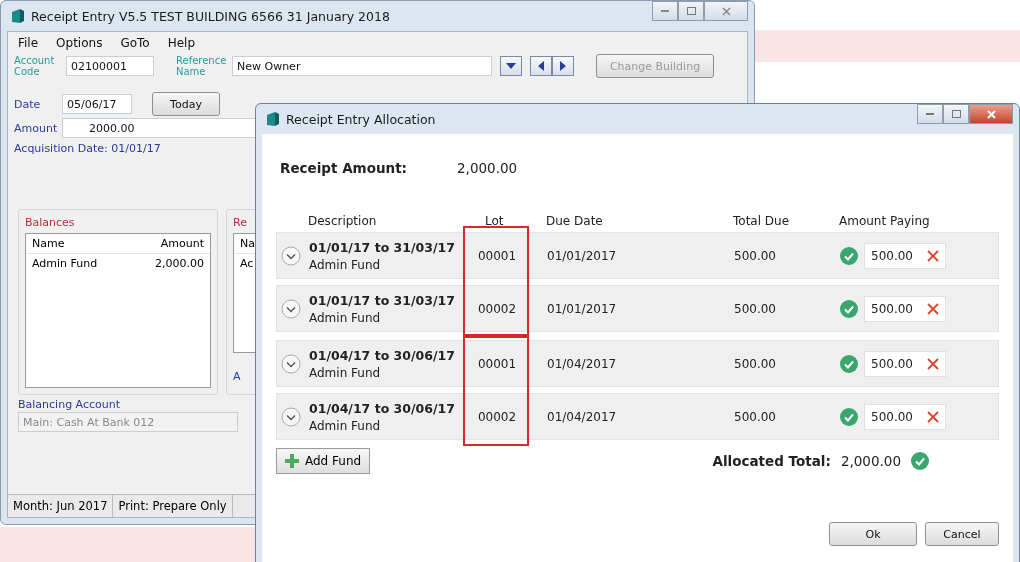 The width and height of the screenshot is (1020, 562). What do you see at coordinates (110, 66) in the screenshot?
I see `account-code-field: 02100001` at bounding box center [110, 66].